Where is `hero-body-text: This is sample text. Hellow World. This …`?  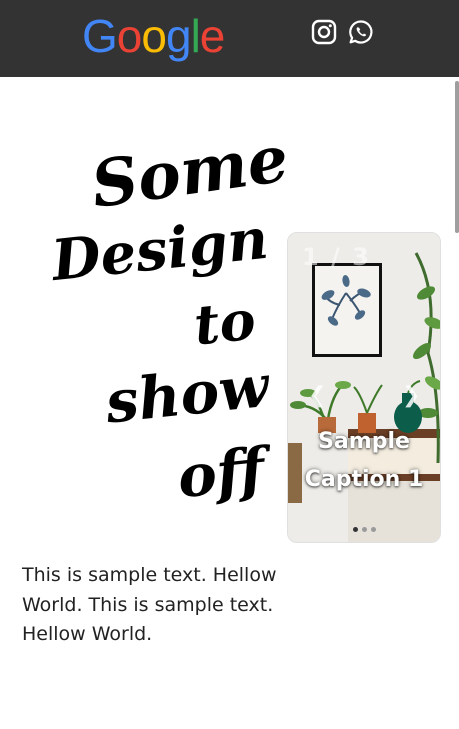 hero-body-text: This is sample text. Hellow World. This … is located at coordinates (149, 604).